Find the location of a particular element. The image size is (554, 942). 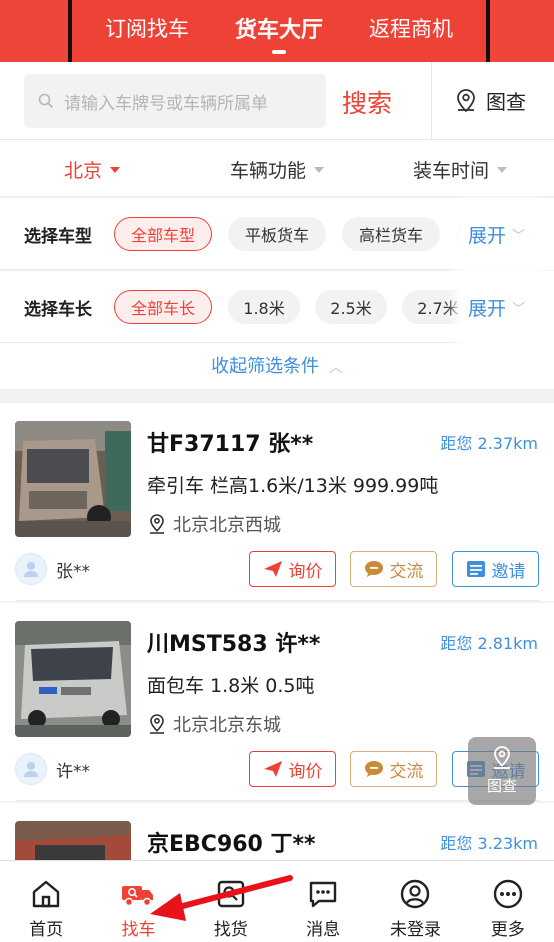

vehicle-length-row: 选择车长 全部车长 1.8米 2.5米 2.7米 展开 ﹀ is located at coordinates (277, 307).